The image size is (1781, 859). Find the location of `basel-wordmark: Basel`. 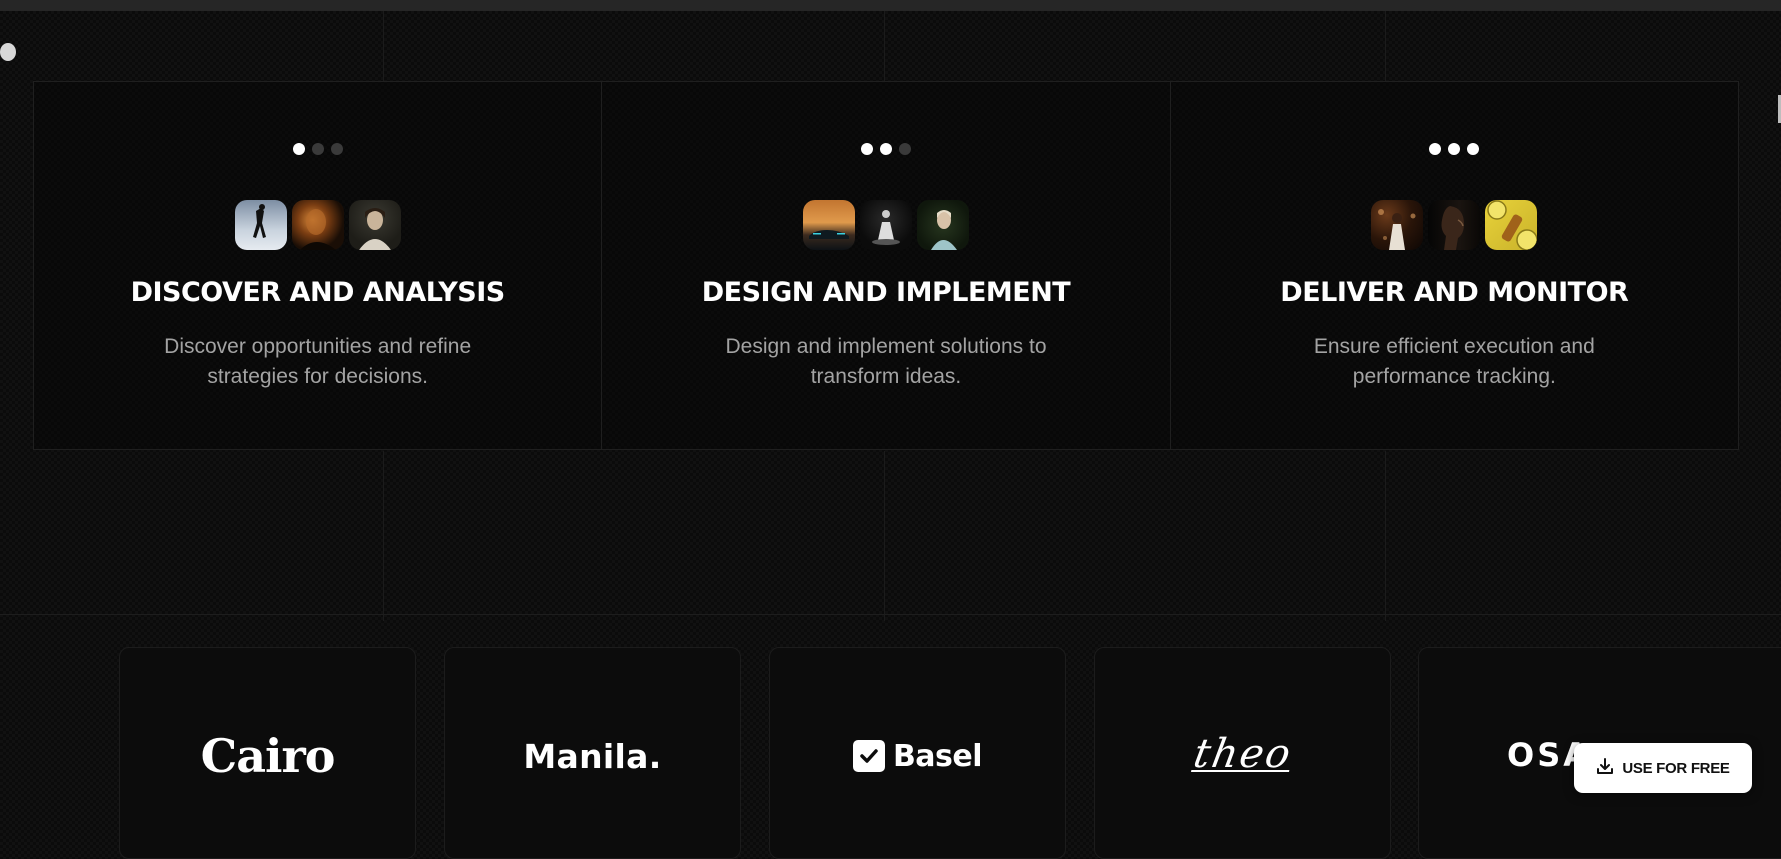

basel-wordmark: Basel is located at coordinates (937, 756).